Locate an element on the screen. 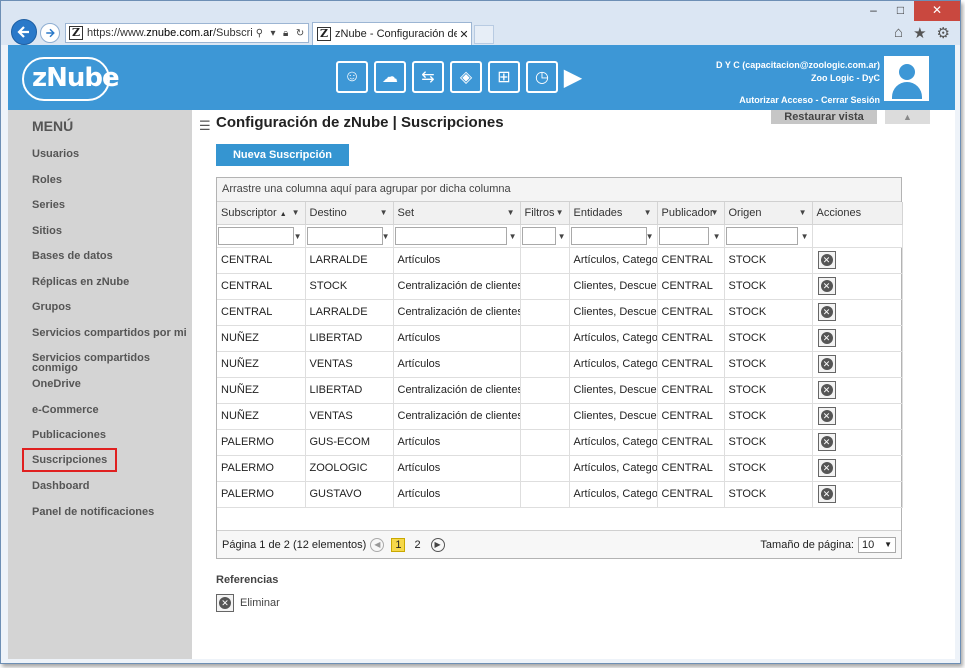 The width and height of the screenshot is (965, 668). col-header-filtros: Filtros ▼ is located at coordinates (545, 213).